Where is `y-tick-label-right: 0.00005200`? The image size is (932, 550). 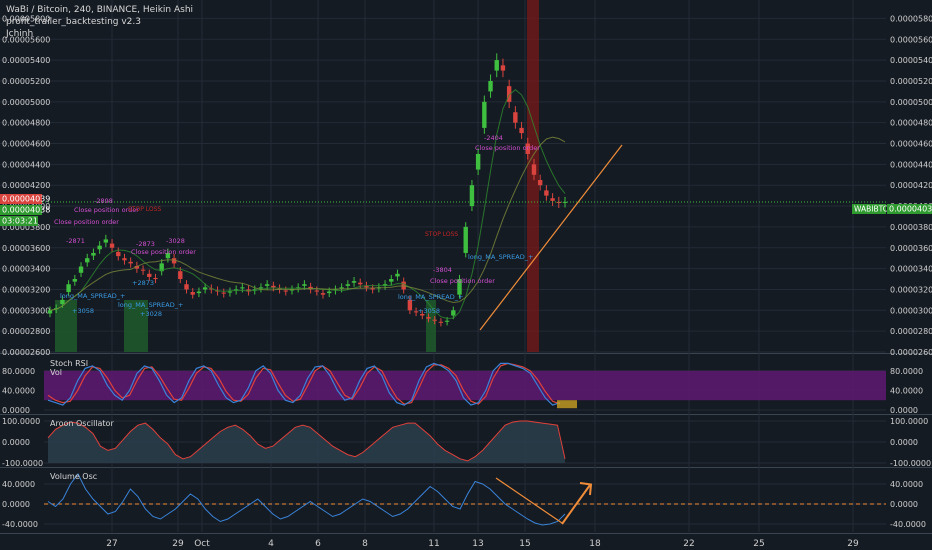 y-tick-label-right: 0.00005200 is located at coordinates (911, 81).